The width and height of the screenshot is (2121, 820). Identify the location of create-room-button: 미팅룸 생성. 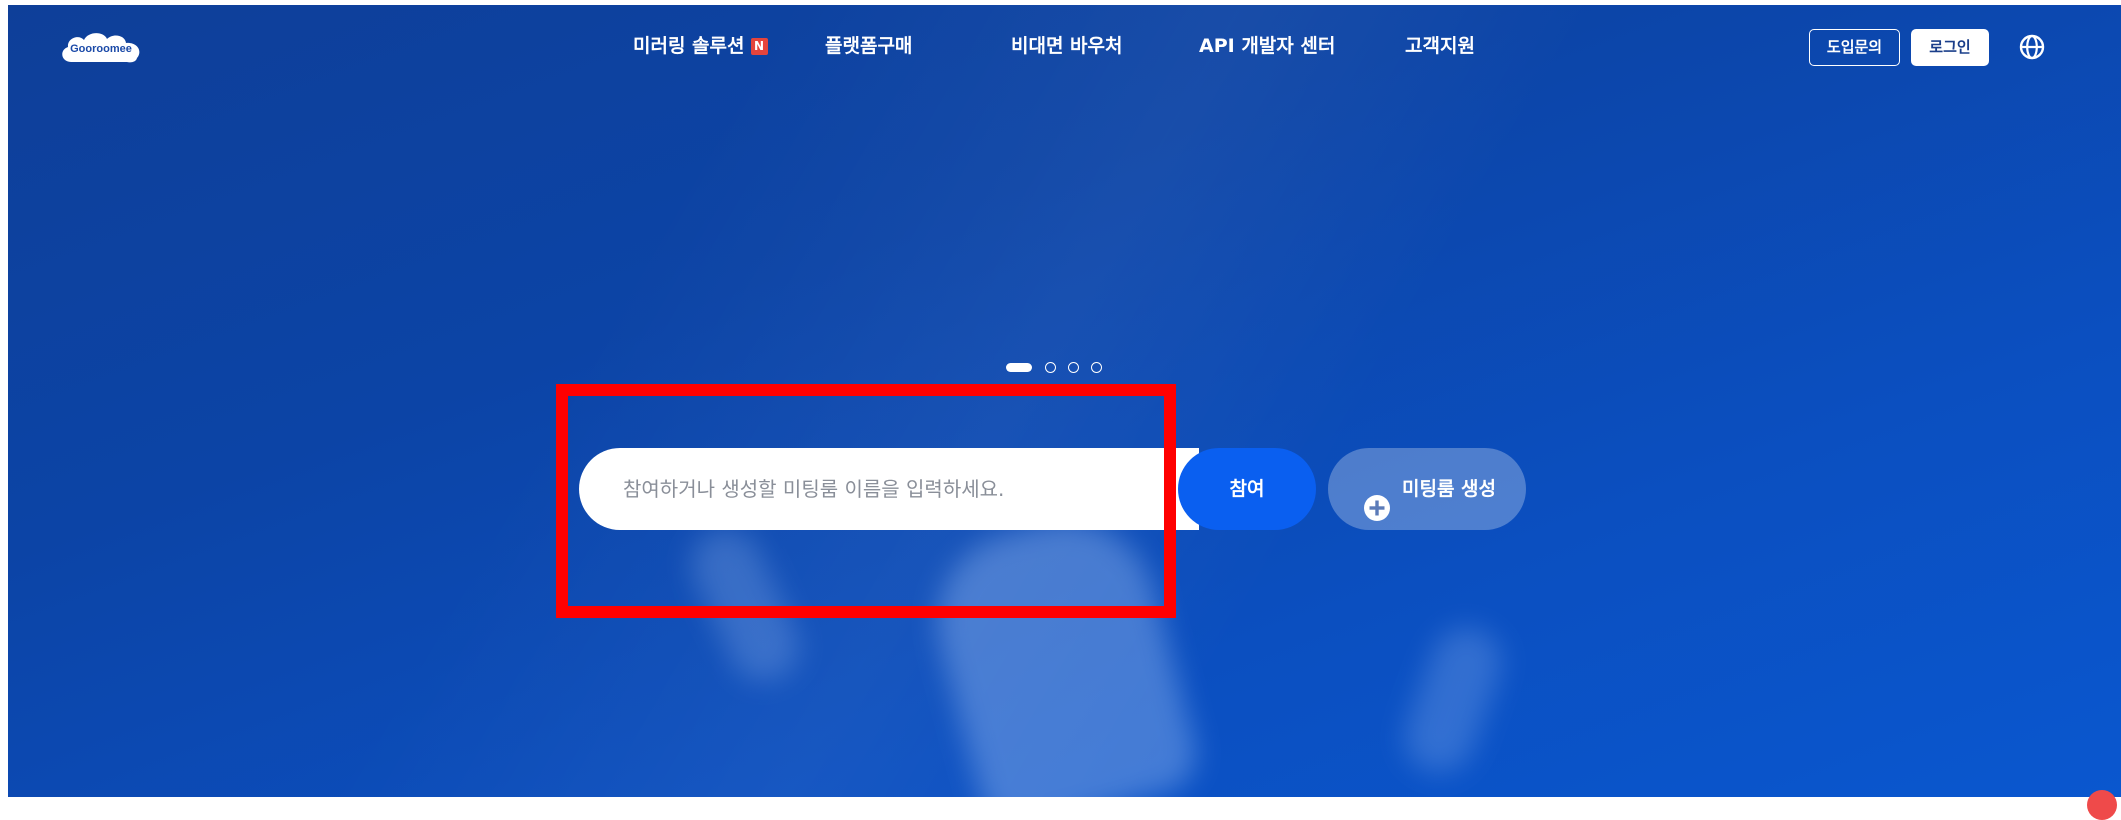
(1427, 489).